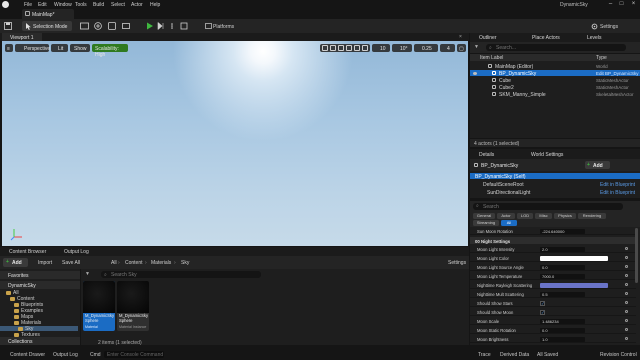 This screenshot has height=360, width=640. Describe the element at coordinates (621, 4) in the screenshot. I see `maximize-icon: □` at that location.